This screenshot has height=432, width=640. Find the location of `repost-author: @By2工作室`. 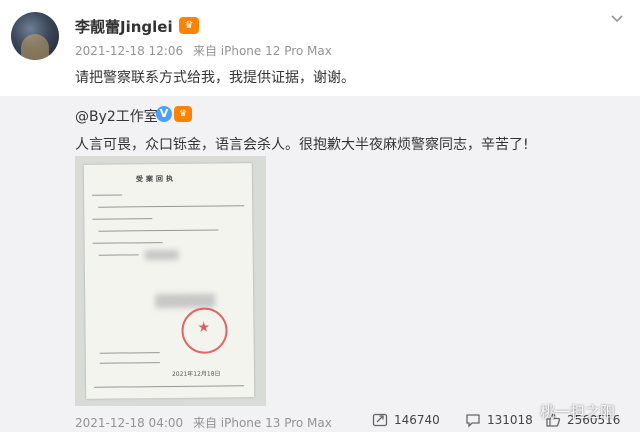

repost-author: @By2工作室 is located at coordinates (116, 116).